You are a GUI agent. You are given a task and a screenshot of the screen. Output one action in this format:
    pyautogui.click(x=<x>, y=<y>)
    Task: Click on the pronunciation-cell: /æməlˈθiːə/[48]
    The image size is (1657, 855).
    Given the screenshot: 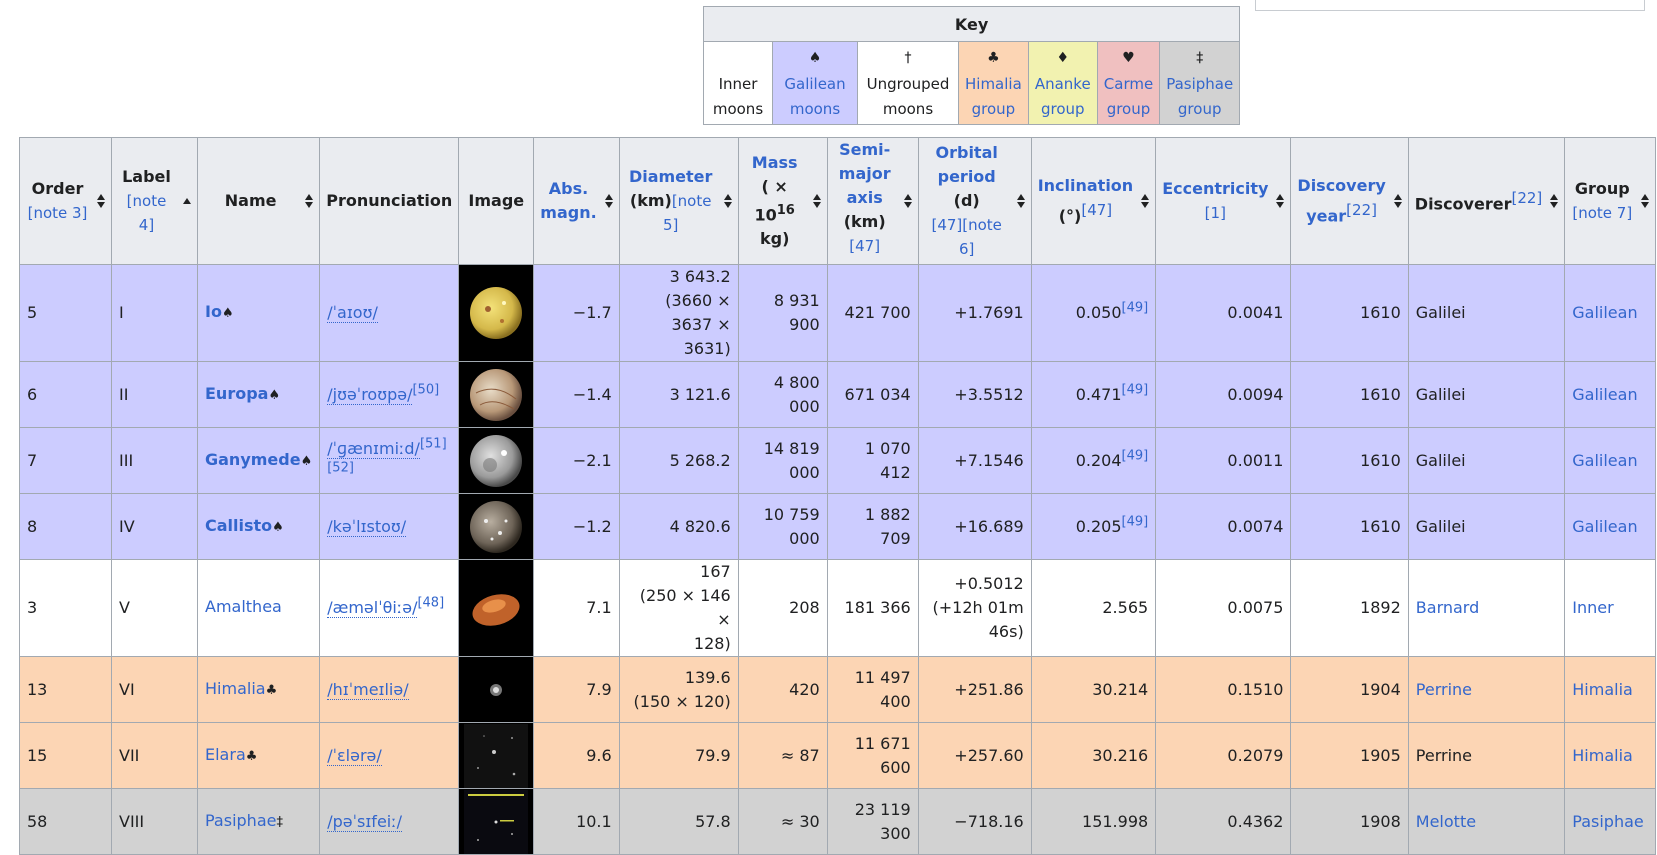 What is the action you would take?
    pyautogui.click(x=389, y=608)
    